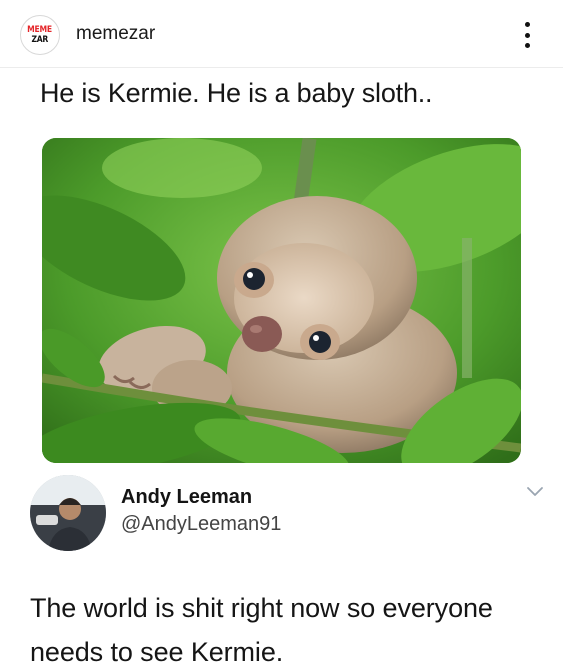  I want to click on post-header: MEME ZAR memezar, so click(281, 34).